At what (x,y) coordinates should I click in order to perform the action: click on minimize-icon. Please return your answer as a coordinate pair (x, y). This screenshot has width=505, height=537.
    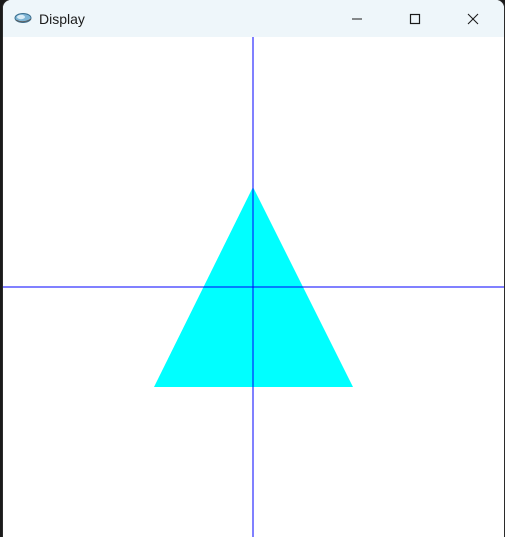
    Looking at the image, I should click on (357, 18).